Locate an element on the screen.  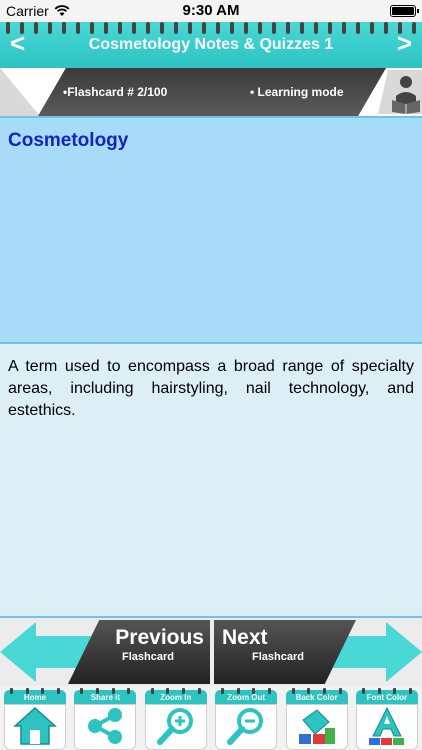
previous-sub-label: Flashcard is located at coordinates (148, 657).